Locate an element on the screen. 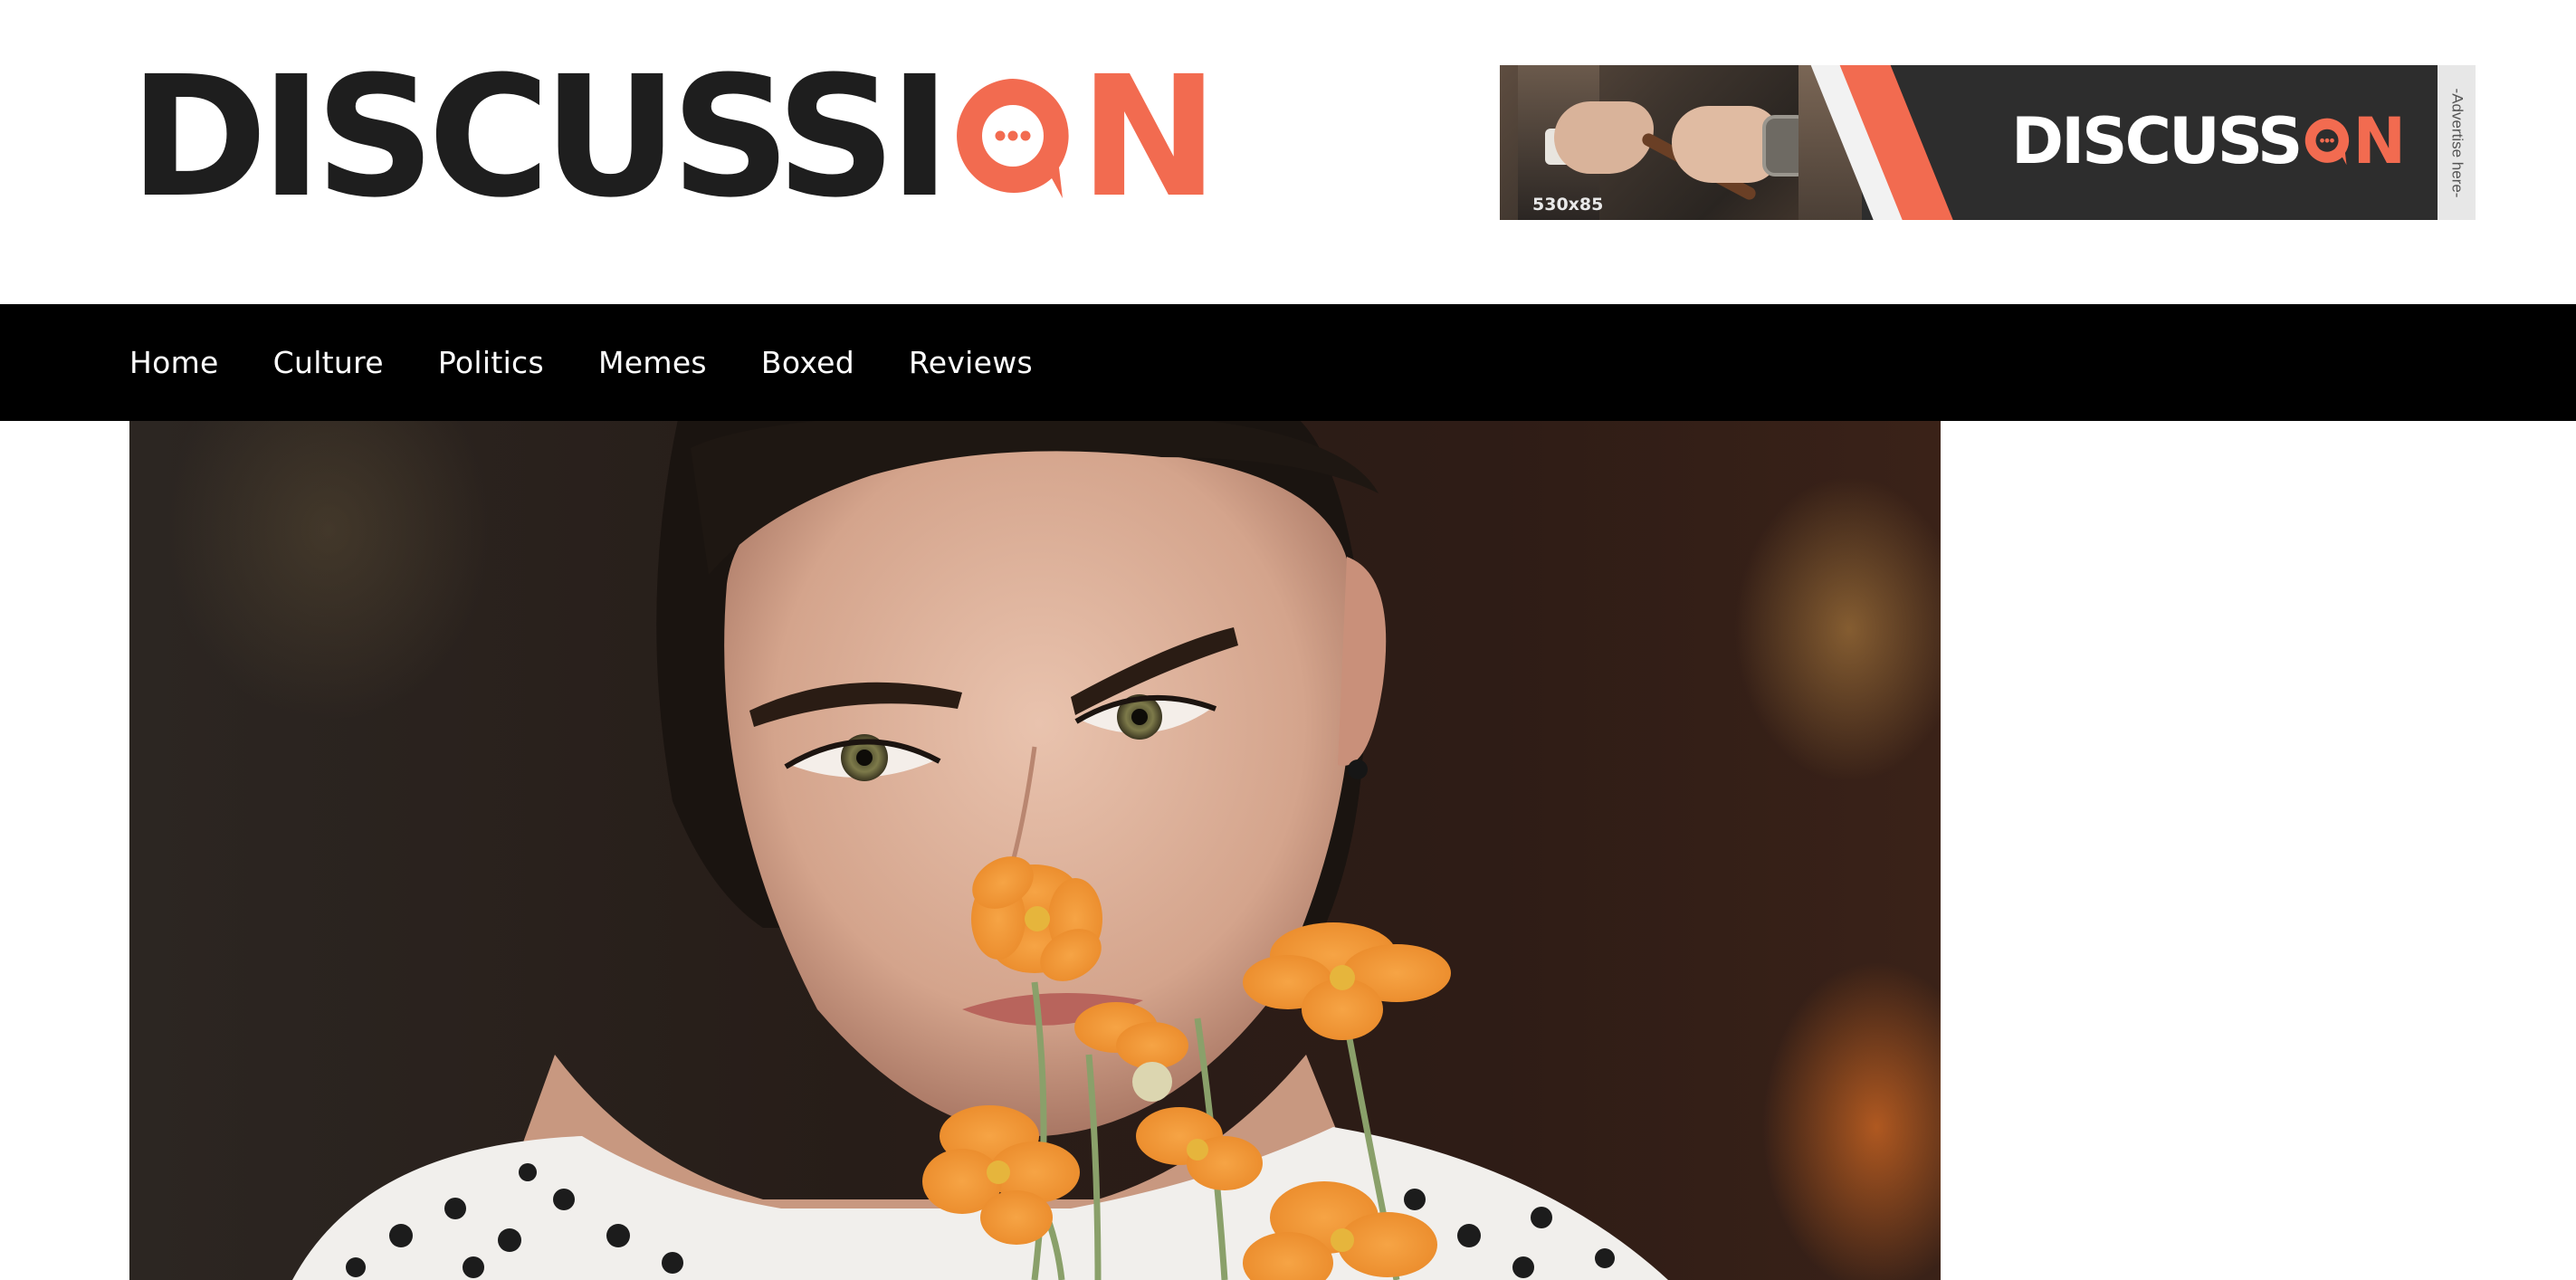  nav-item-culture: Culture is located at coordinates (329, 362).